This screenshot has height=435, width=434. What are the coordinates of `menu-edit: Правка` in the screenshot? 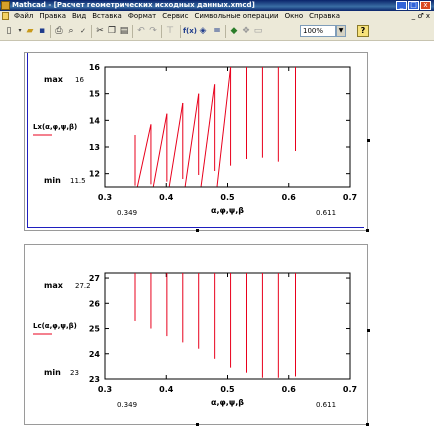 It's located at (52, 16).